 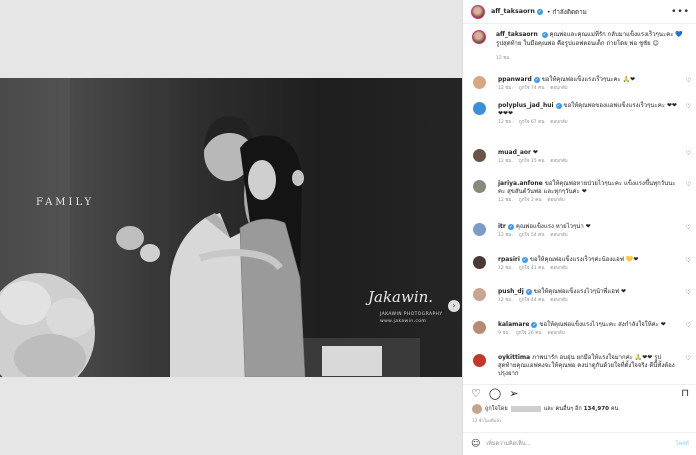 What do you see at coordinates (513, 394) in the screenshot?
I see `share-send-icon: ➢` at bounding box center [513, 394].